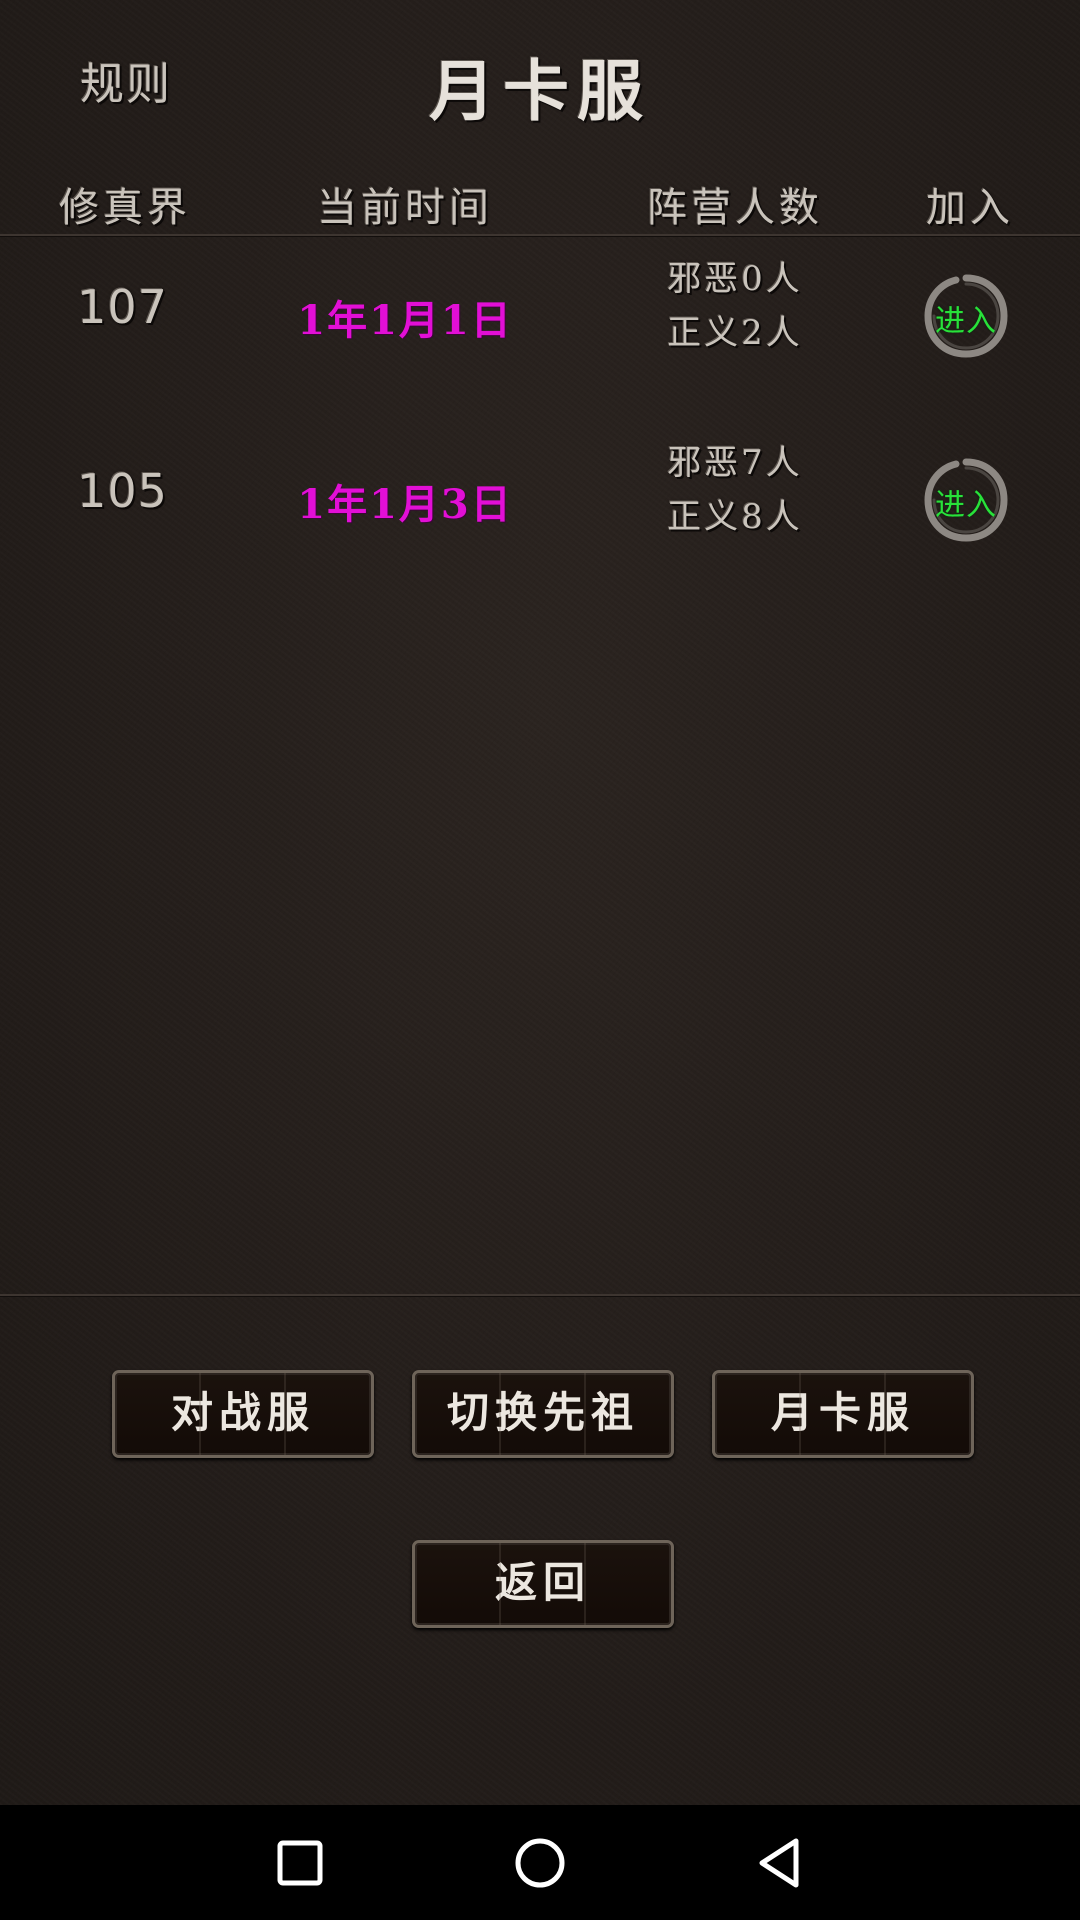 The width and height of the screenshot is (1080, 1920). Describe the element at coordinates (735, 517) in the screenshot. I see `justice-count: 正义8人` at that location.